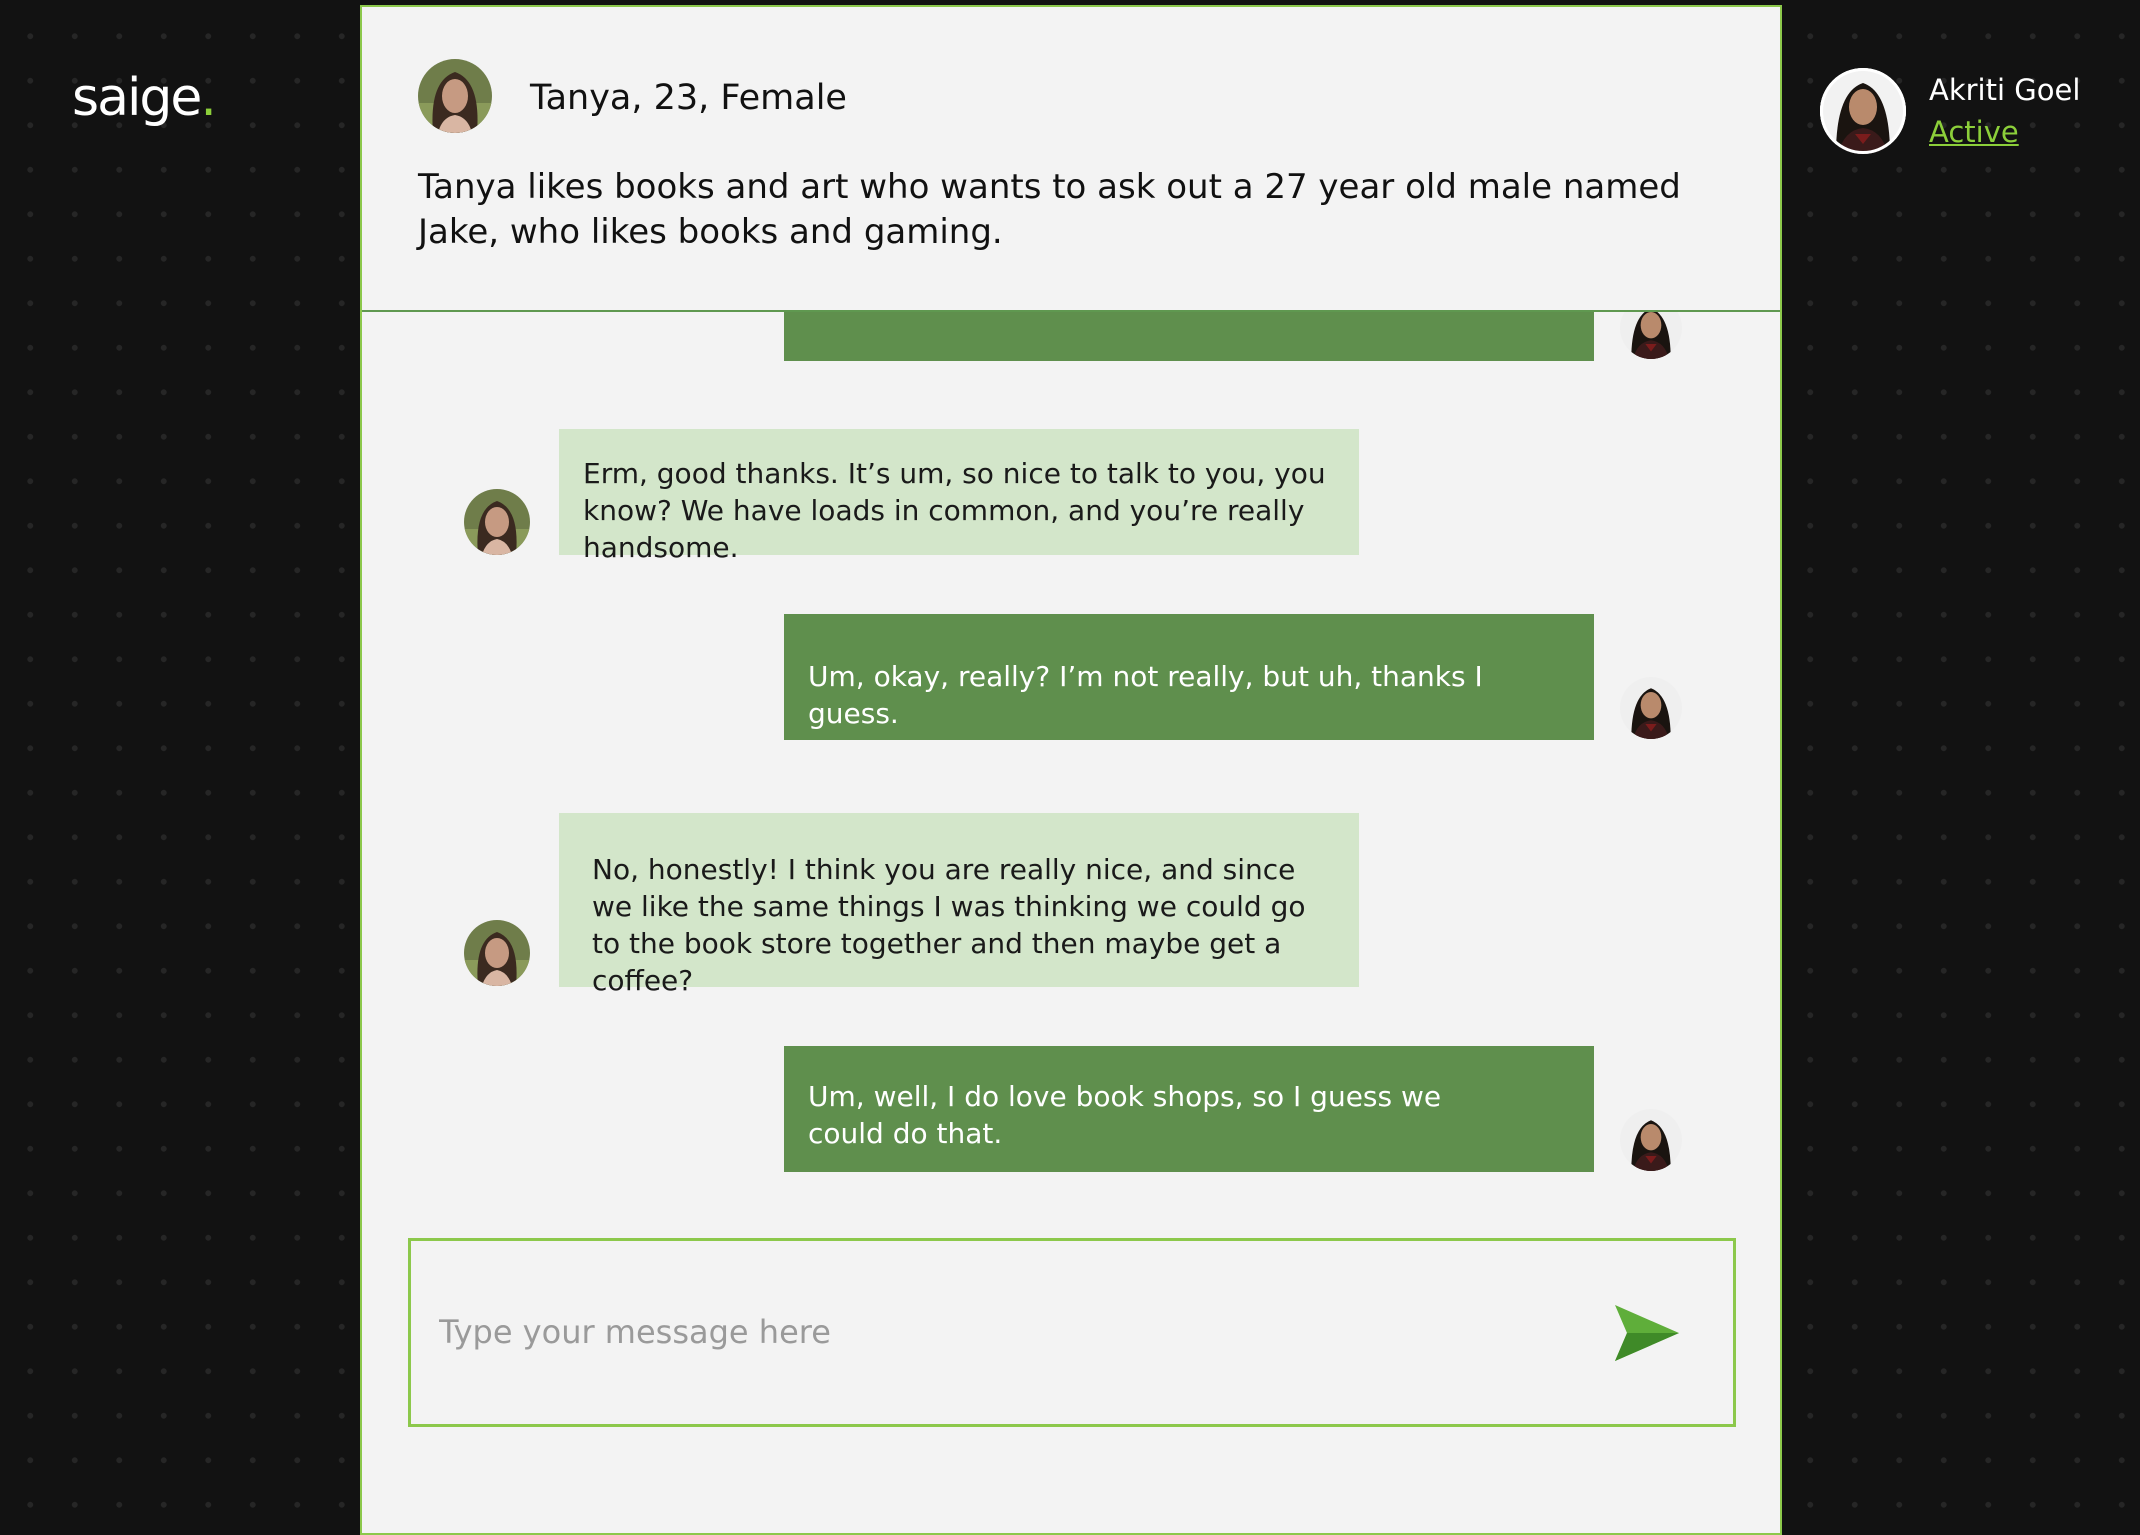 The width and height of the screenshot is (2140, 1535). Describe the element at coordinates (1863, 111) in the screenshot. I see `user-avatar` at that location.